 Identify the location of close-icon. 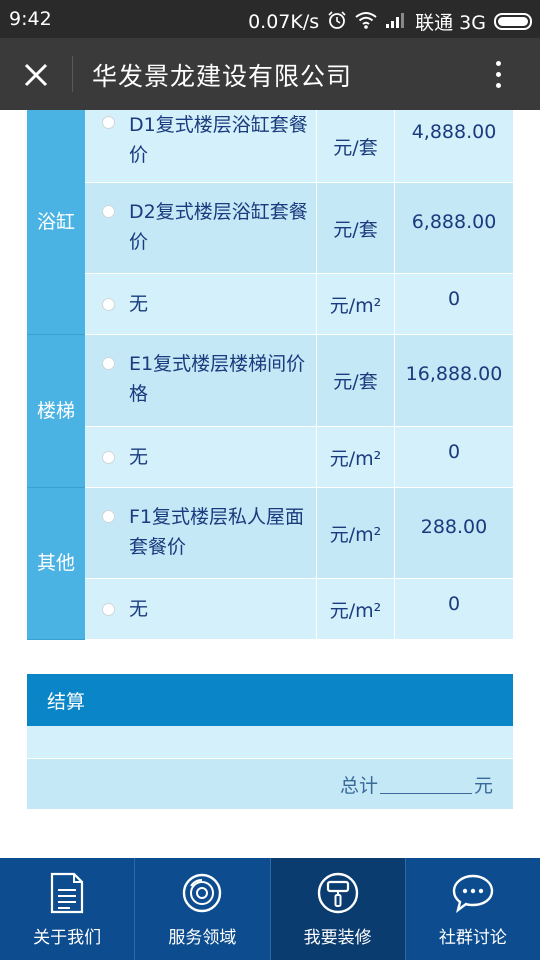
(36, 75).